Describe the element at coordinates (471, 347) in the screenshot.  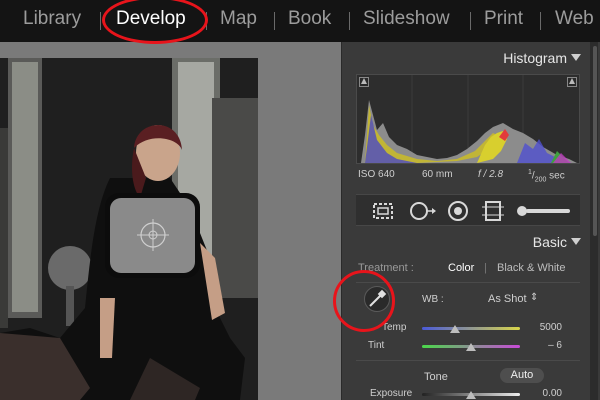
I see `tint-slider-knob` at that location.